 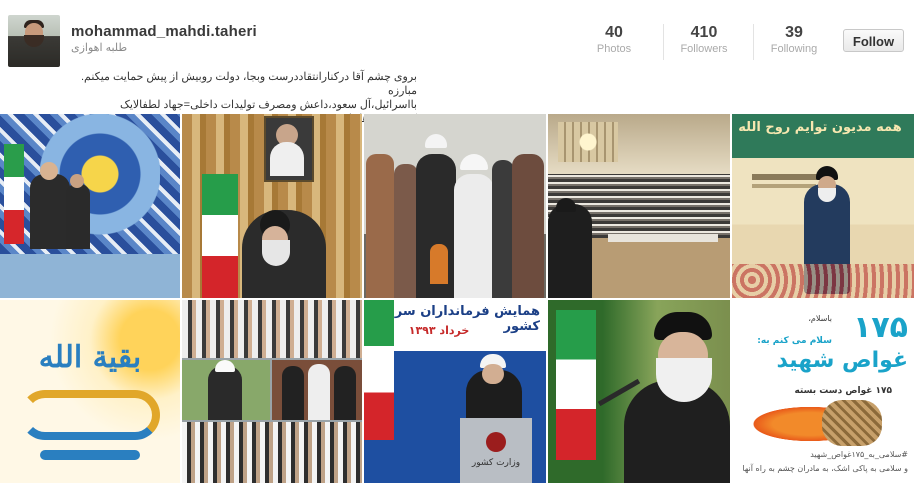 What do you see at coordinates (704, 49) in the screenshot?
I see `followers-label: Followers` at bounding box center [704, 49].